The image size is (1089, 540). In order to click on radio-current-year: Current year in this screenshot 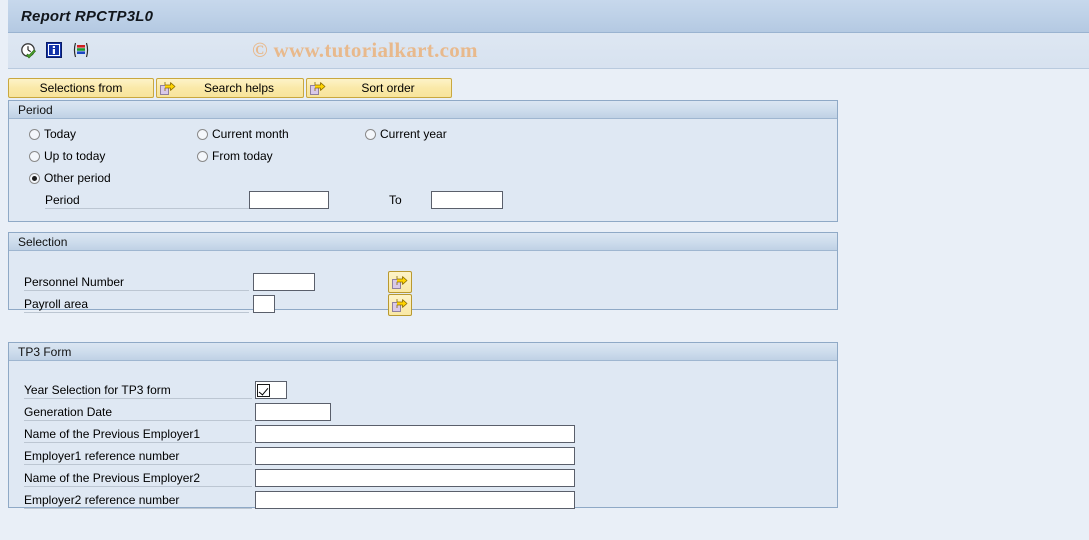, I will do `click(406, 134)`.